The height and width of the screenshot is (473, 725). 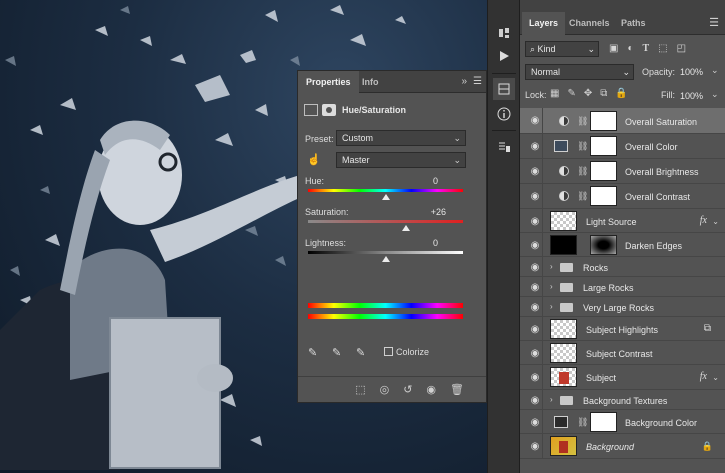 What do you see at coordinates (336, 352) in the screenshot?
I see `eyedropper-add-icon: ✎` at bounding box center [336, 352].